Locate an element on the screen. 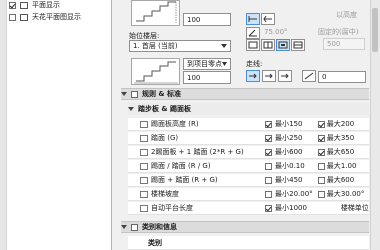 The image size is (380, 250). table-row: 2踢面板 + 1 踏面 (2*R + G) 最小 600 最大 650 is located at coordinates (248, 152).